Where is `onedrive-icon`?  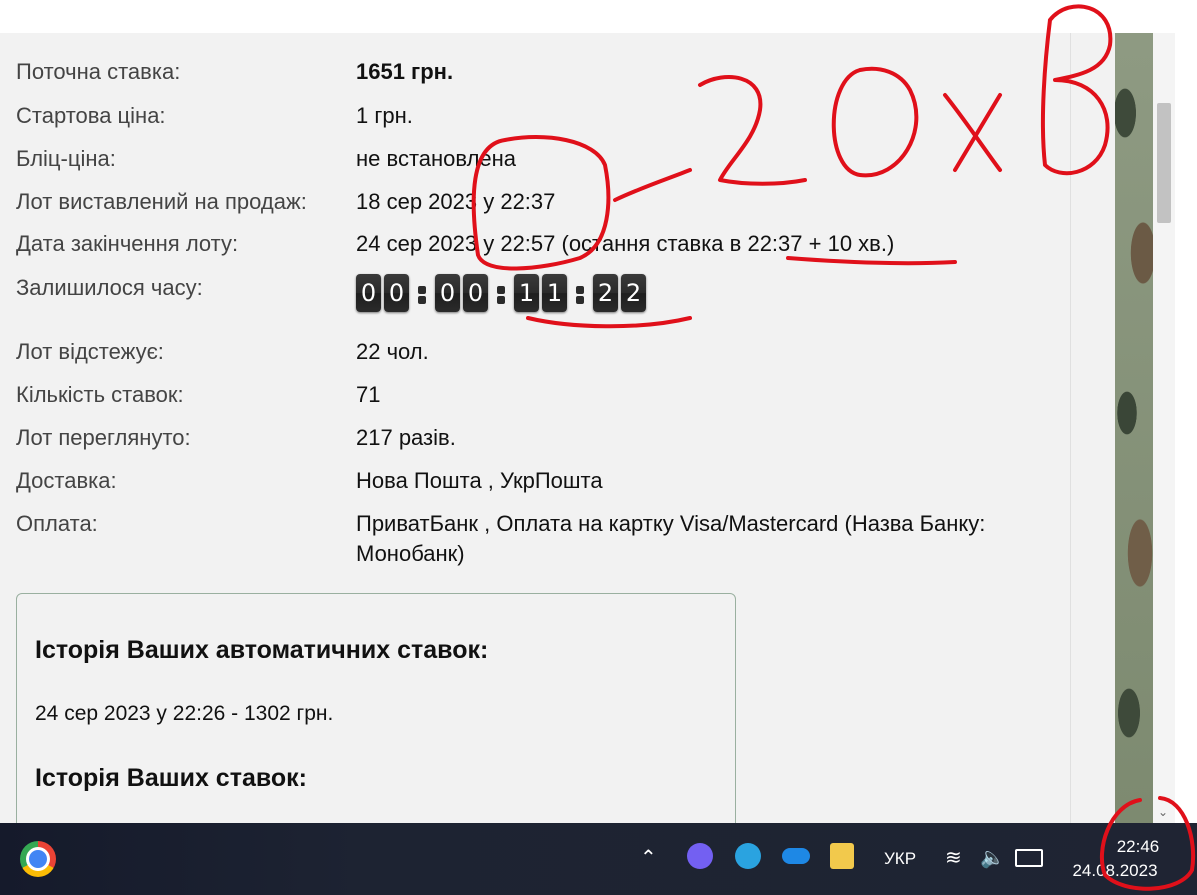 onedrive-icon is located at coordinates (796, 856).